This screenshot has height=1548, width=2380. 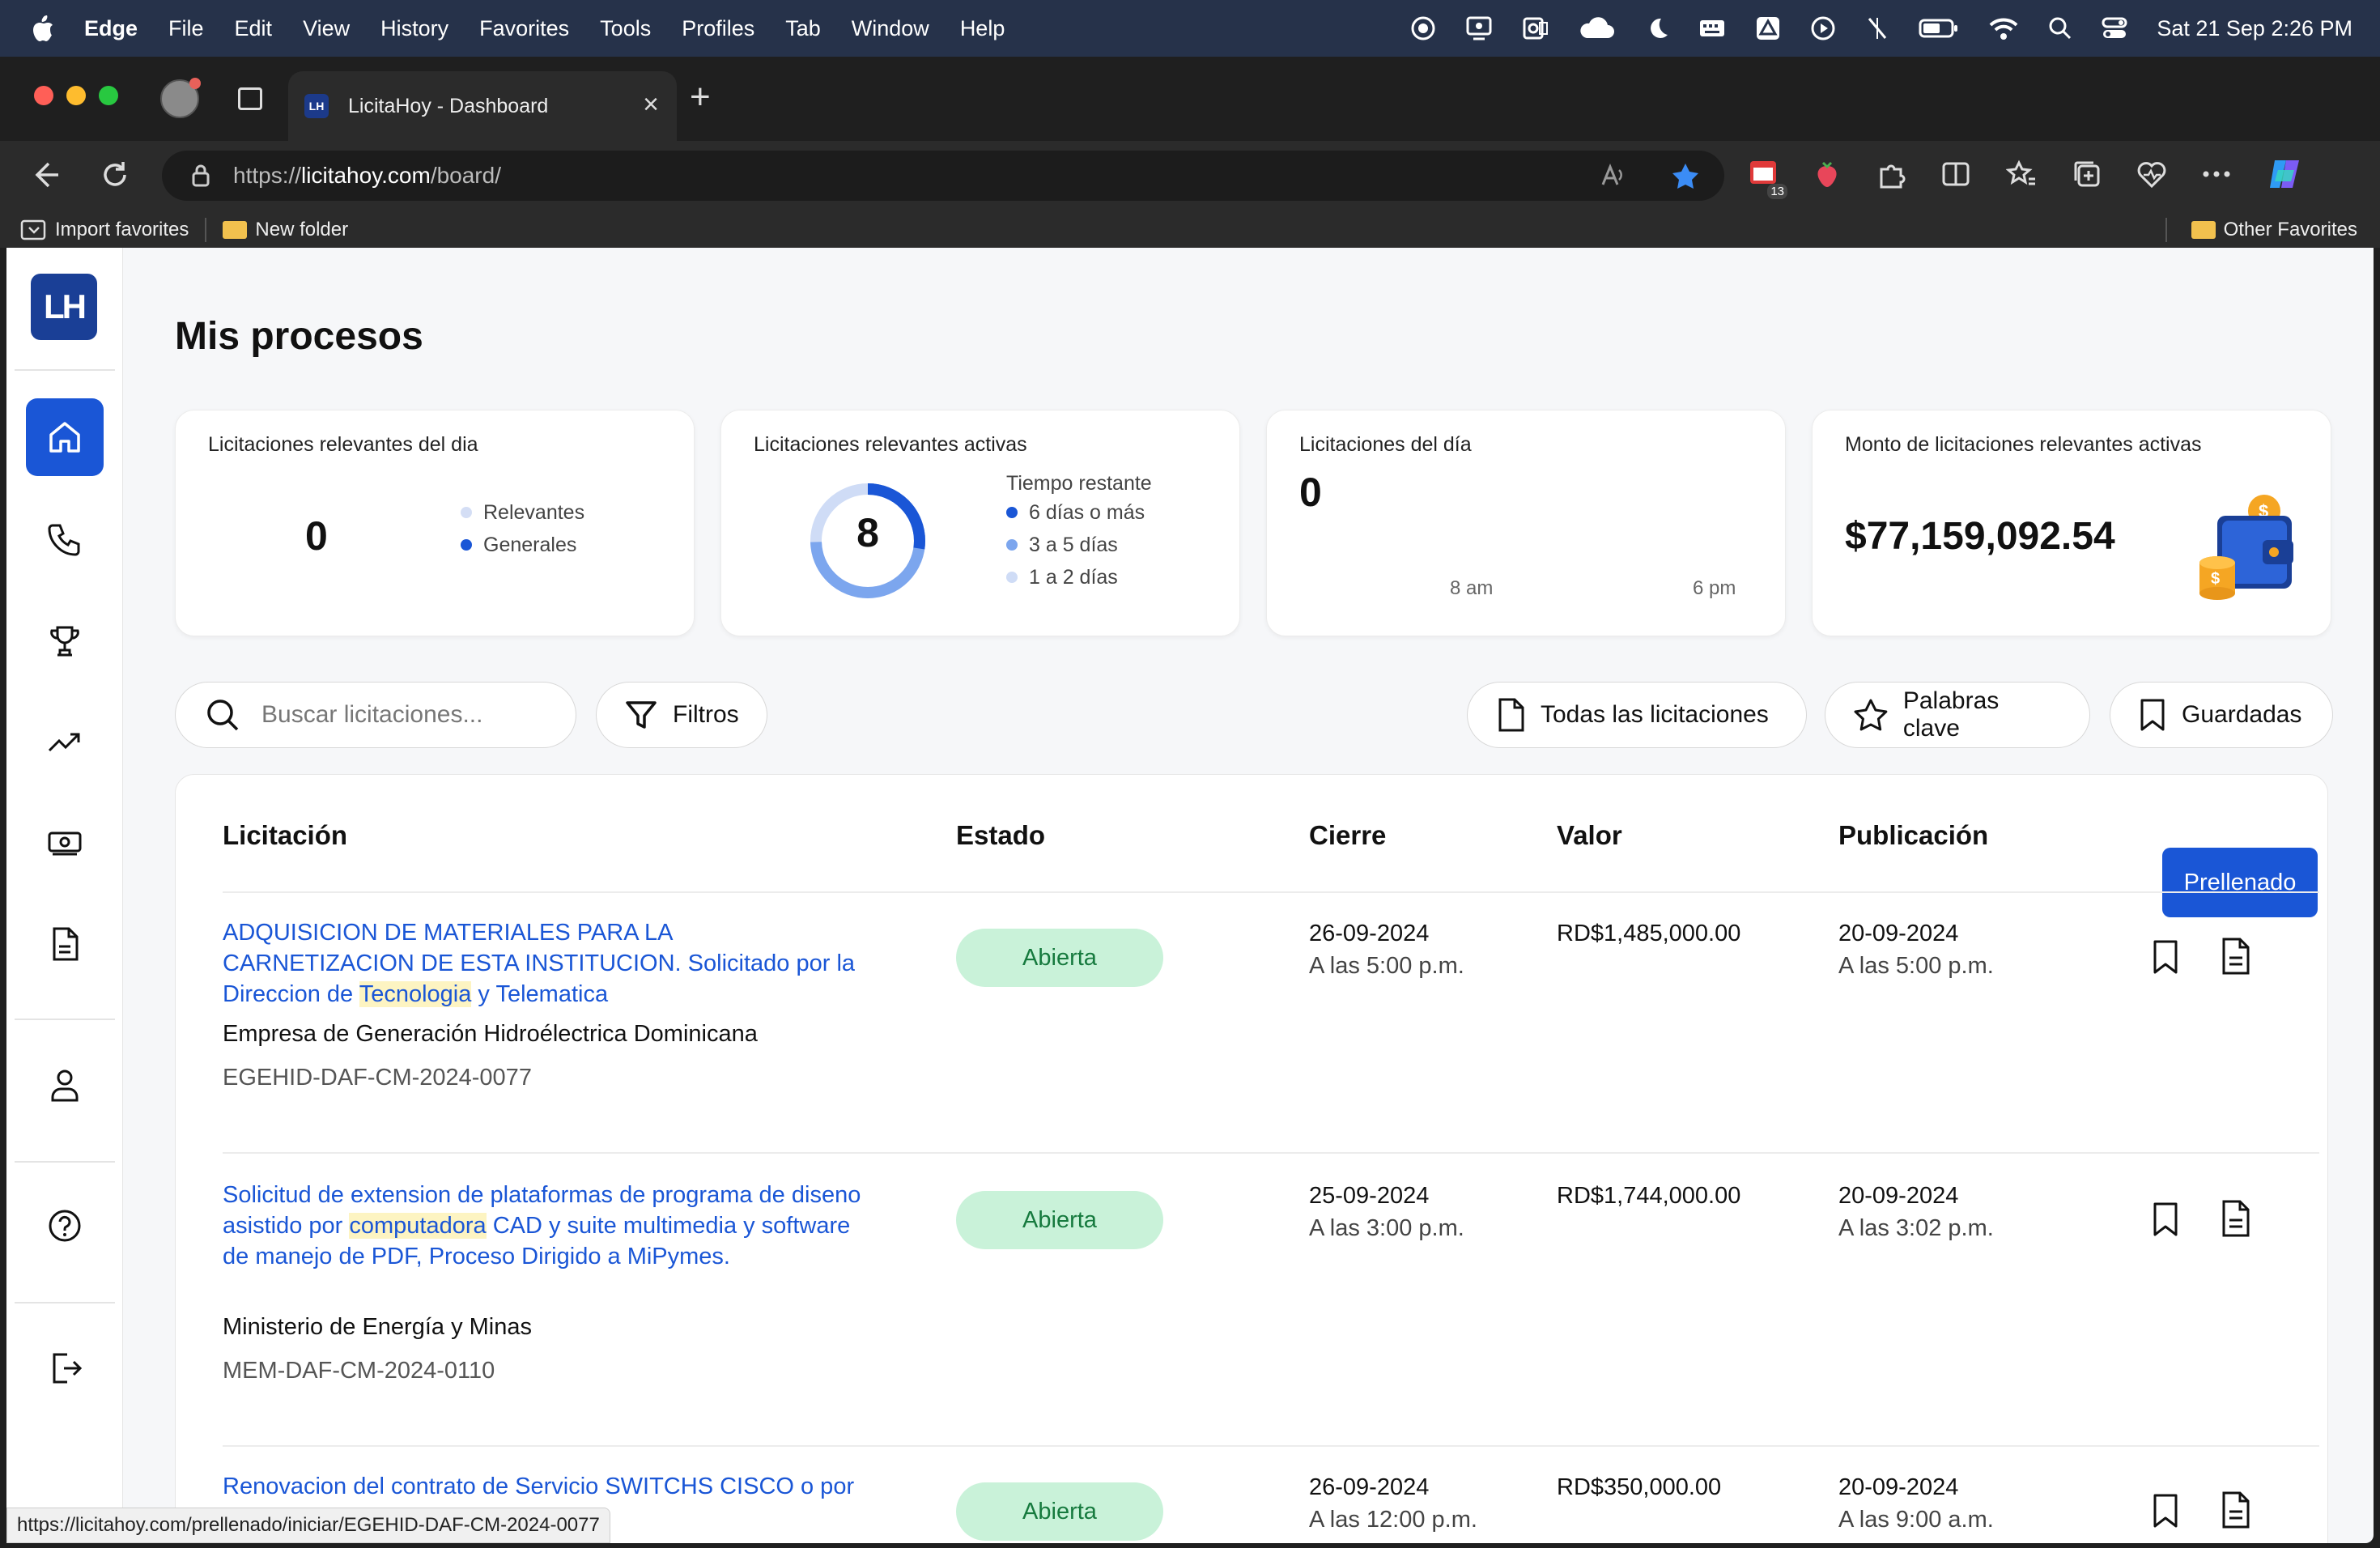 What do you see at coordinates (1957, 715) in the screenshot?
I see `keywords-button: Palabras clave` at bounding box center [1957, 715].